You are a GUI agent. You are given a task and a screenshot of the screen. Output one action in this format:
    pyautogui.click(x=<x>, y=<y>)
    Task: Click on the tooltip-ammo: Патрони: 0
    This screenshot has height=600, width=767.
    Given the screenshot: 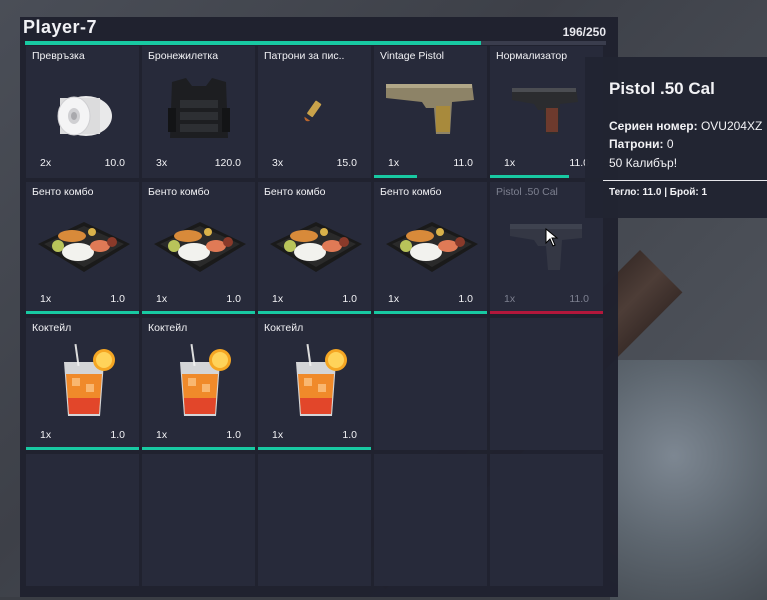 What is the action you would take?
    pyautogui.click(x=641, y=144)
    